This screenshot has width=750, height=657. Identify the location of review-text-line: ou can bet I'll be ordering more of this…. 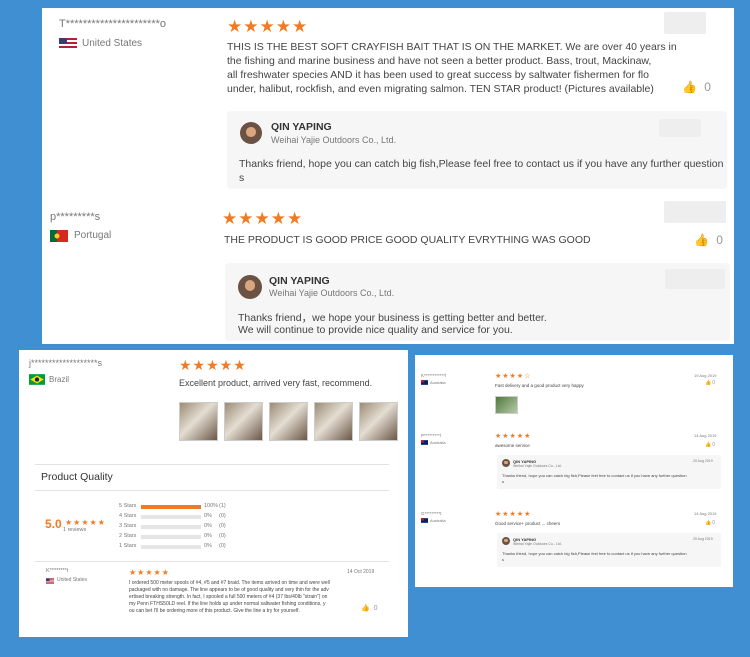
(214, 611).